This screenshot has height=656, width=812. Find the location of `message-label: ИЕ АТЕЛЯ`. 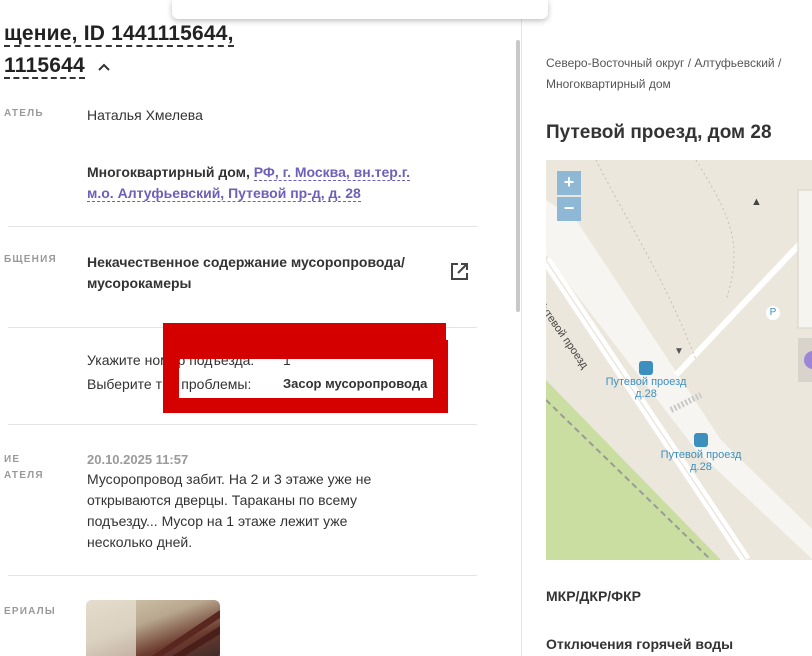

message-label: ИЕ АТЕЛЯ is located at coordinates (24, 467).